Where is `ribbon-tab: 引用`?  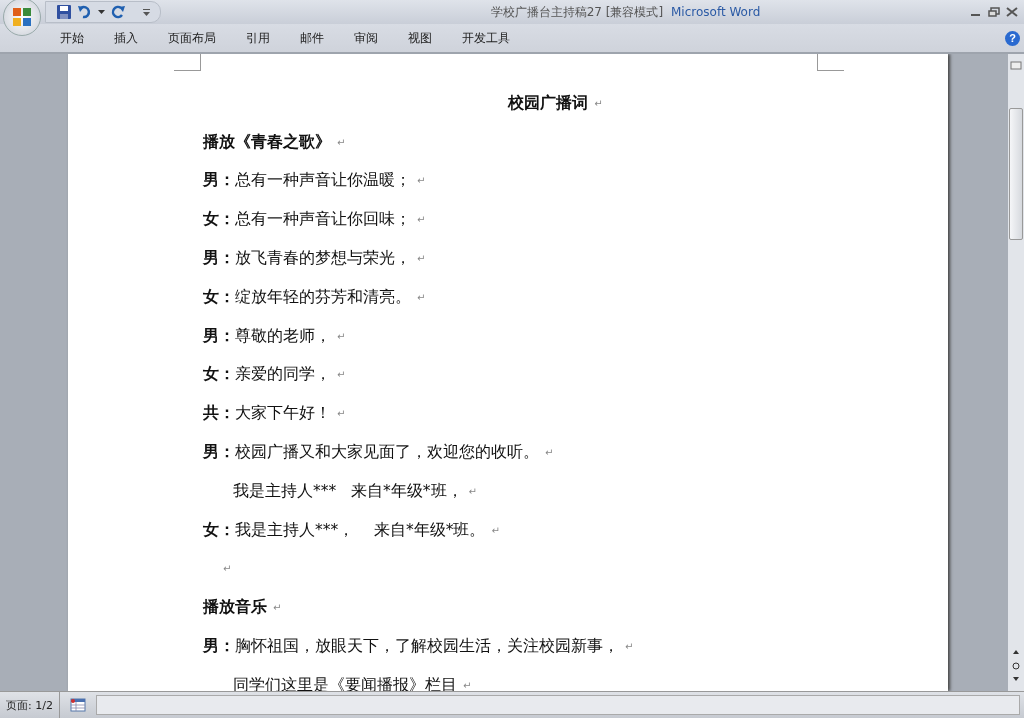
ribbon-tab: 引用 is located at coordinates (258, 38).